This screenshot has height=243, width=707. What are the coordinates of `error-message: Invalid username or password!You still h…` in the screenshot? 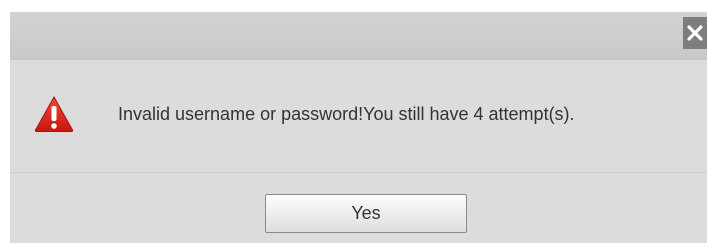 It's located at (346, 114).